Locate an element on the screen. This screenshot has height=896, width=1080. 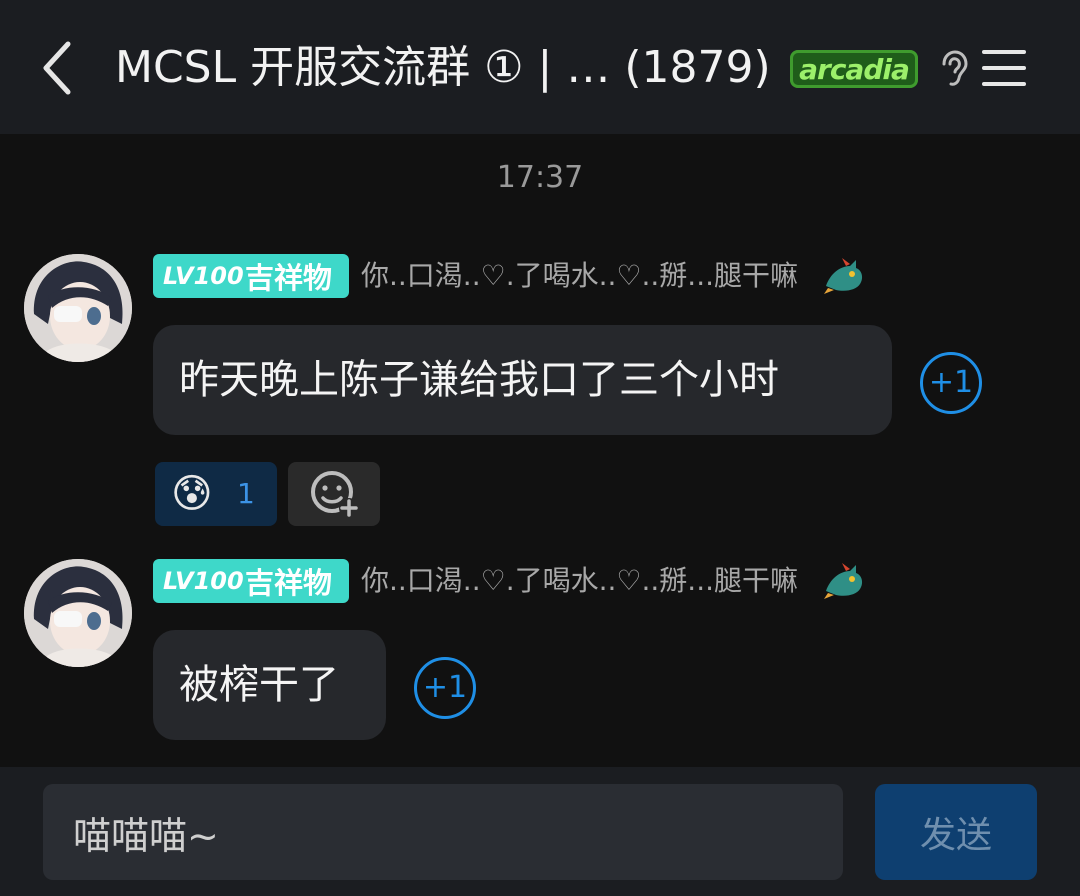
anxious-face-icon: 😰 is located at coordinates (192, 494).